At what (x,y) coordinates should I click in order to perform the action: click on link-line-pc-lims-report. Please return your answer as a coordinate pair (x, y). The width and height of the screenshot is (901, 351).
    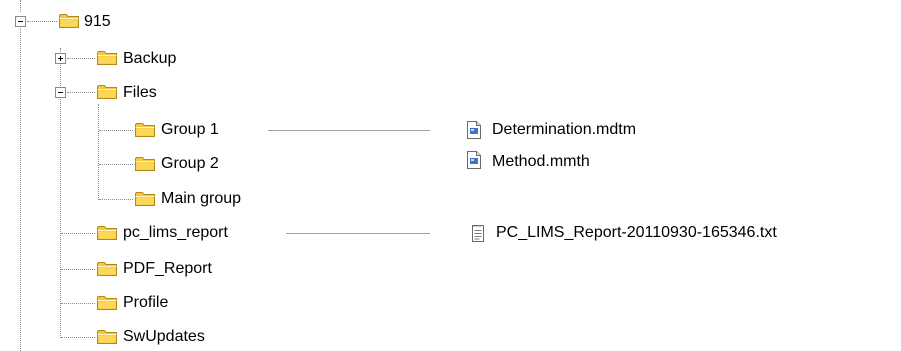
    Looking at the image, I should click on (358, 233).